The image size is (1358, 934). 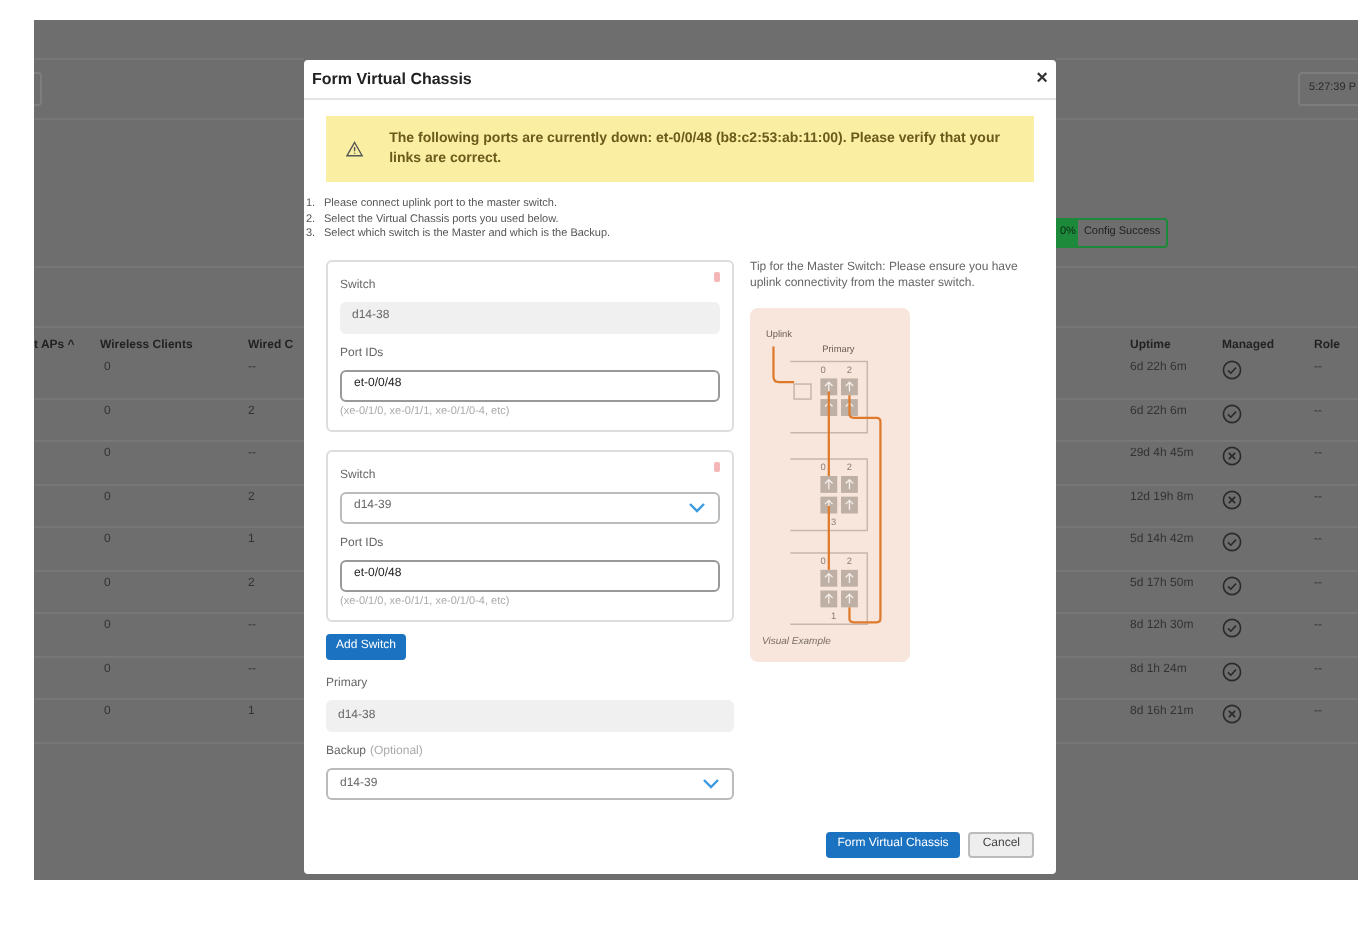 I want to click on warning-icon, so click(x=355, y=149).